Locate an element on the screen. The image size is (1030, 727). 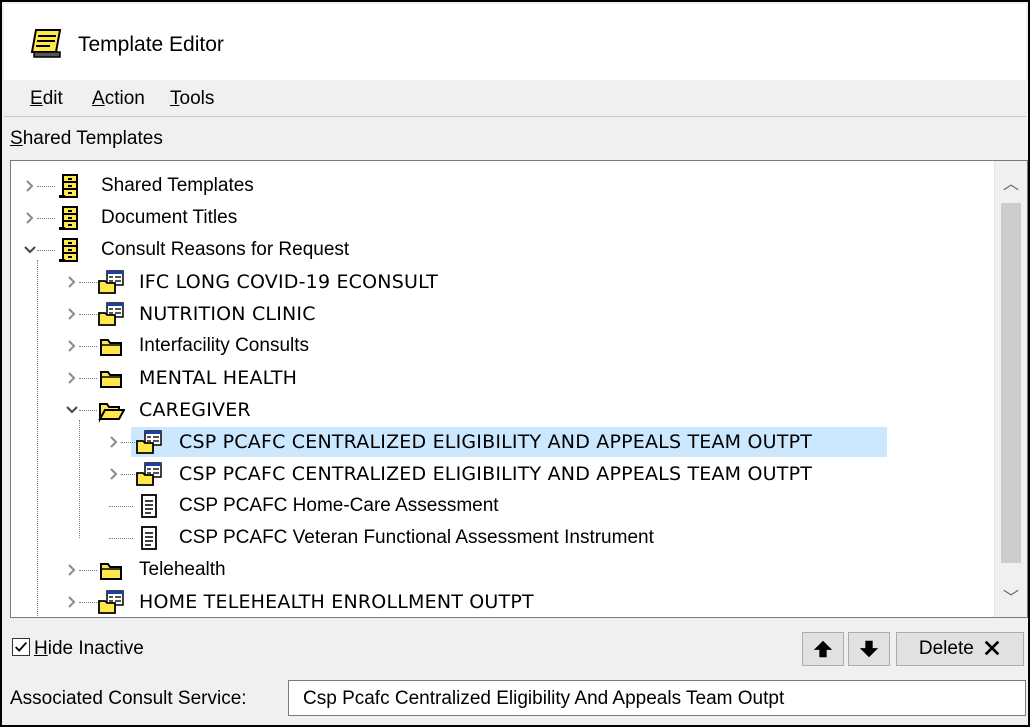
checkmark-icon is located at coordinates (21, 646).